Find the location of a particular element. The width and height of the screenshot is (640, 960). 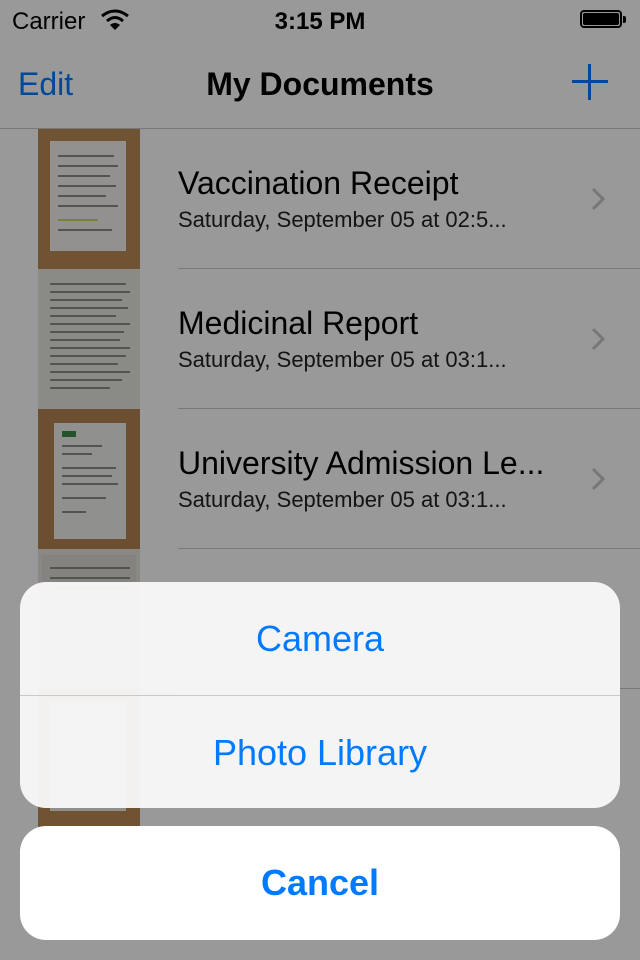

photo-library-button: Photo Library is located at coordinates (320, 752).